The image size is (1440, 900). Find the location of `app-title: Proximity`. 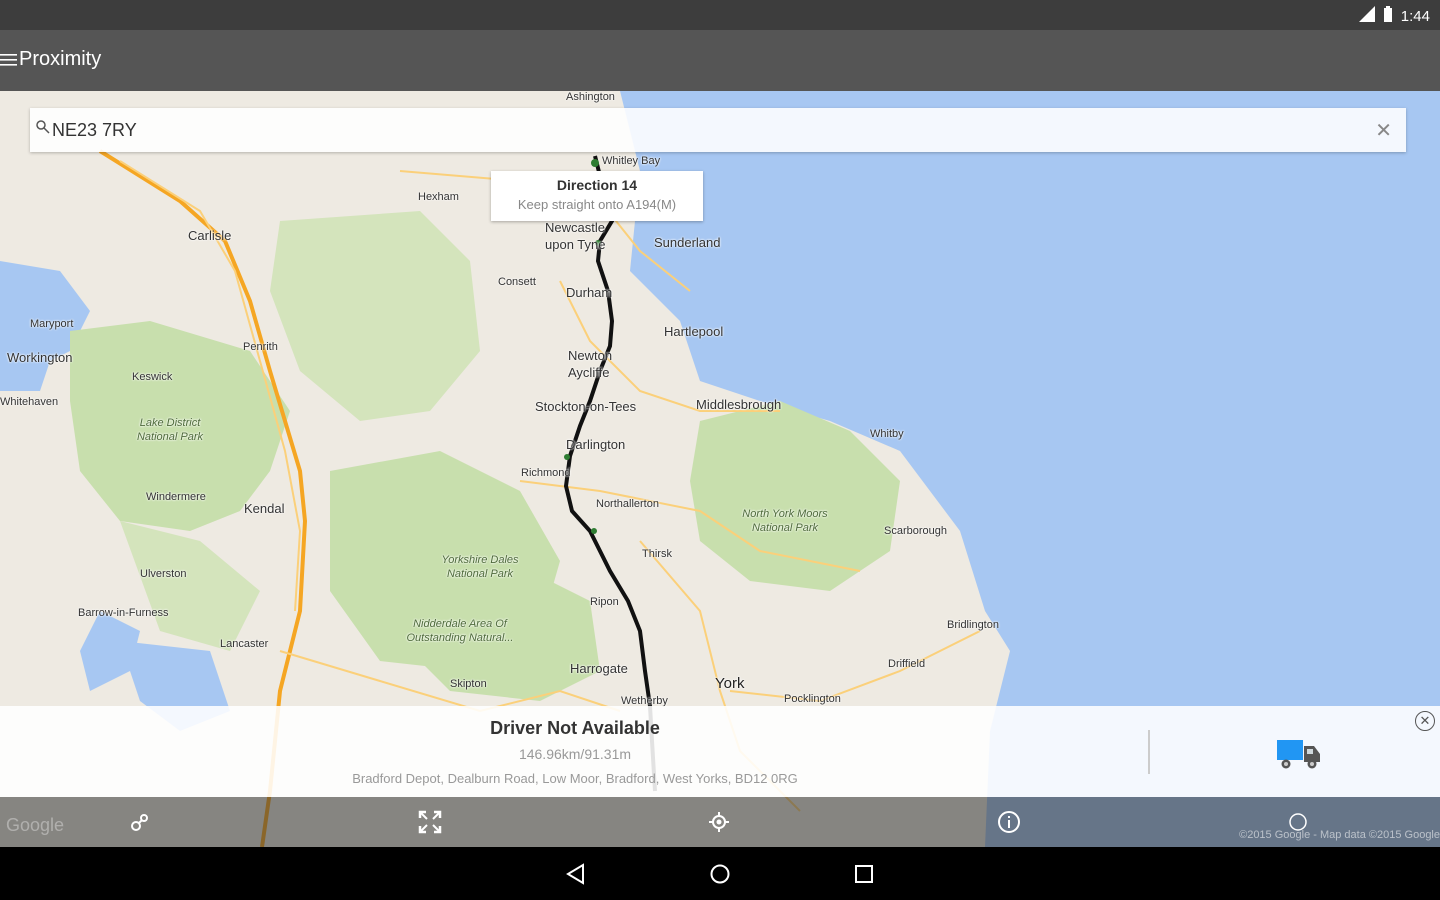

app-title: Proximity is located at coordinates (60, 59).